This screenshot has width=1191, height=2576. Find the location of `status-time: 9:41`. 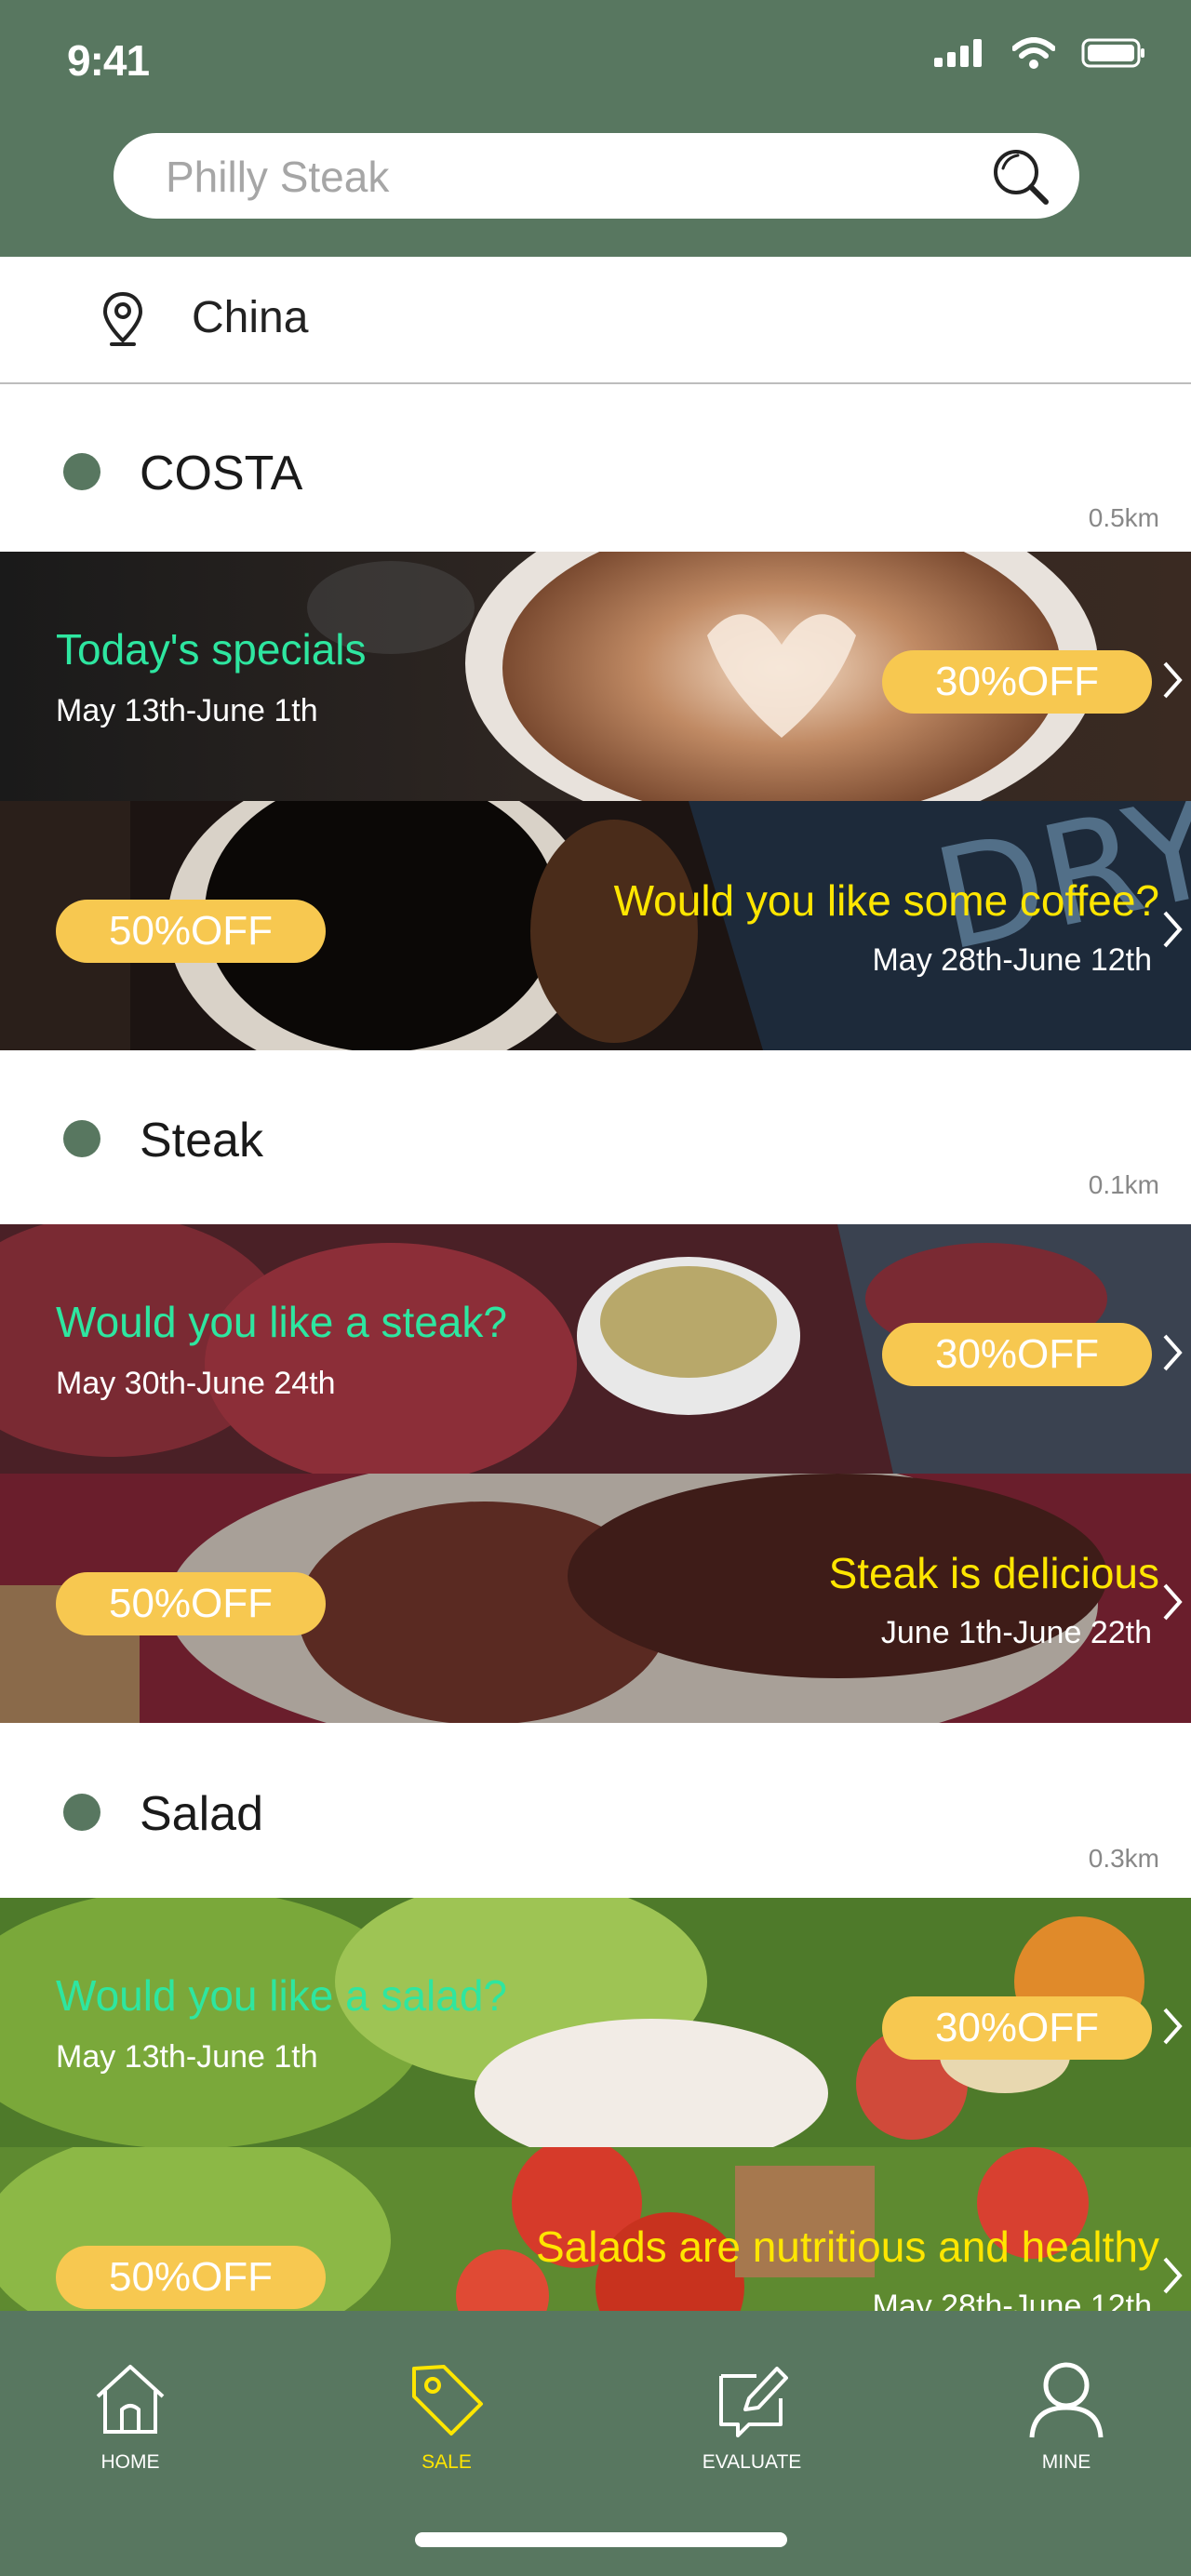

status-time: 9:41 is located at coordinates (108, 60).